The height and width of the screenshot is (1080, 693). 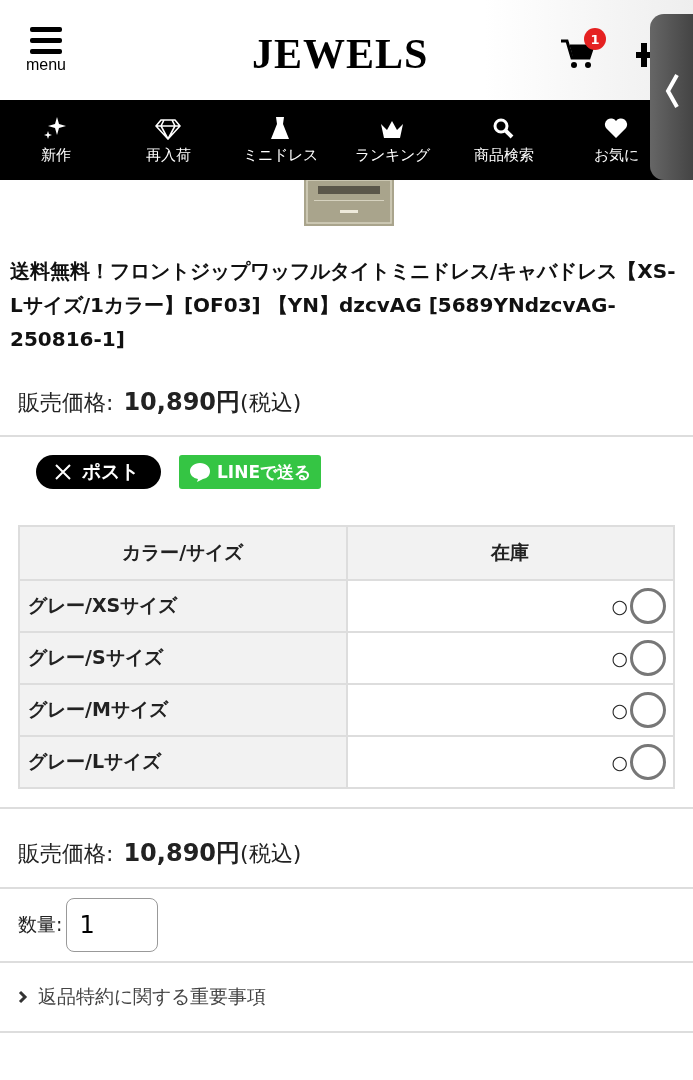 What do you see at coordinates (183, 658) in the screenshot?
I see `table-cell: グレー/Sサイズ` at bounding box center [183, 658].